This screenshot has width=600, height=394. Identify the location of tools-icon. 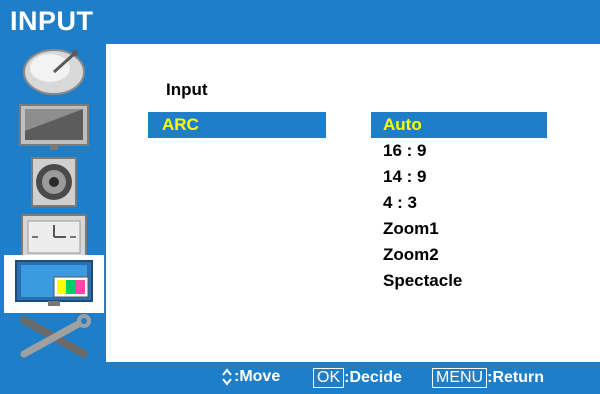
(55, 336).